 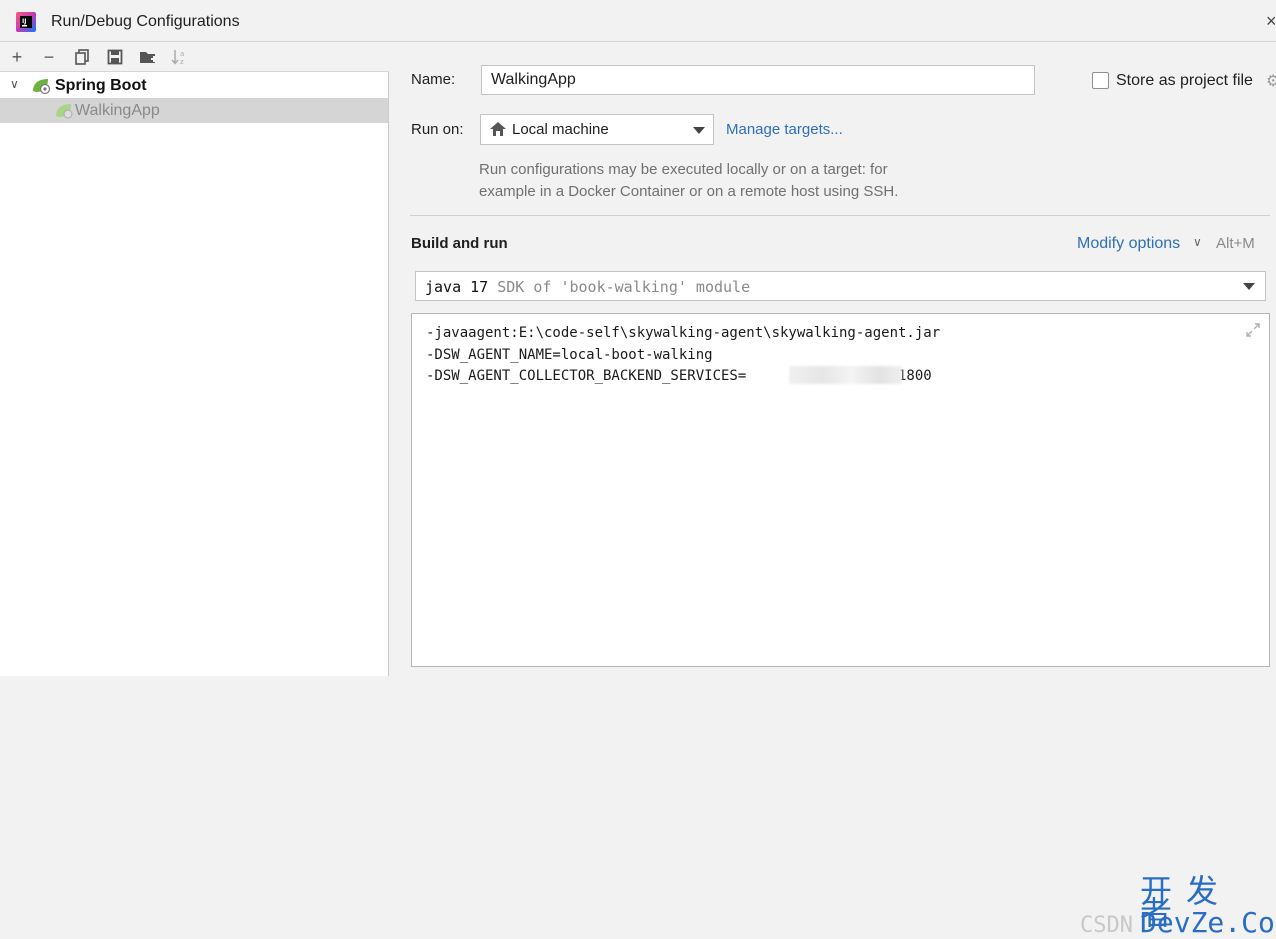 What do you see at coordinates (840, 286) in the screenshot?
I see `jdk-select: java 17 SDK of 'book-walking' module` at bounding box center [840, 286].